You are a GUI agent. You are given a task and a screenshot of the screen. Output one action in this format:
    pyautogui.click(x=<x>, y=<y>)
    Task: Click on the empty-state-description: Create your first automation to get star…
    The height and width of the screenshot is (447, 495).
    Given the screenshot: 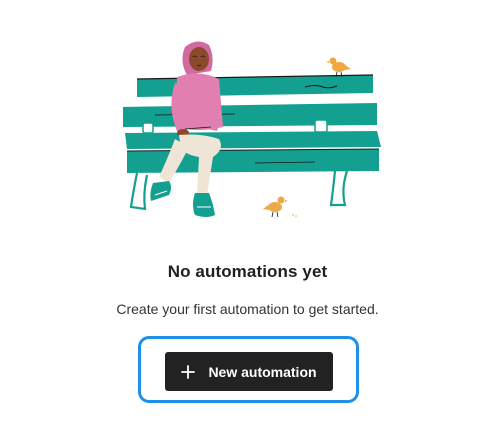 What is the action you would take?
    pyautogui.click(x=247, y=309)
    